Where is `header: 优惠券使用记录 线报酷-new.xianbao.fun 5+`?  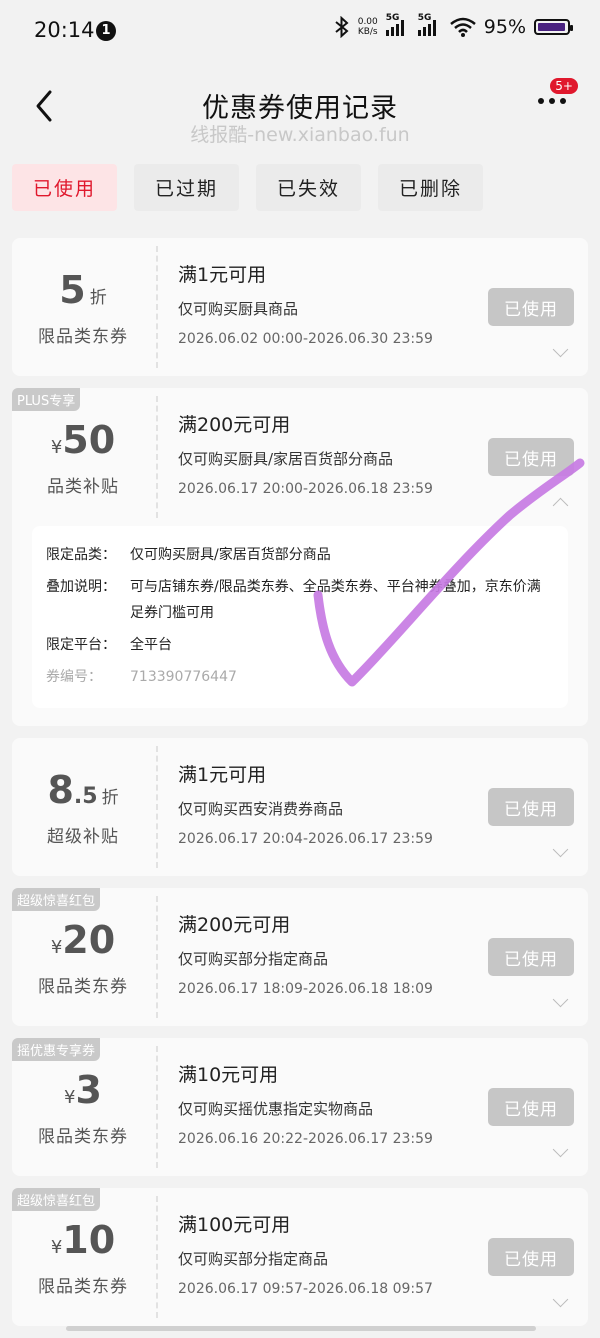
header: 优惠券使用记录 线报酷-new.xianbao.fun 5+ is located at coordinates (300, 109).